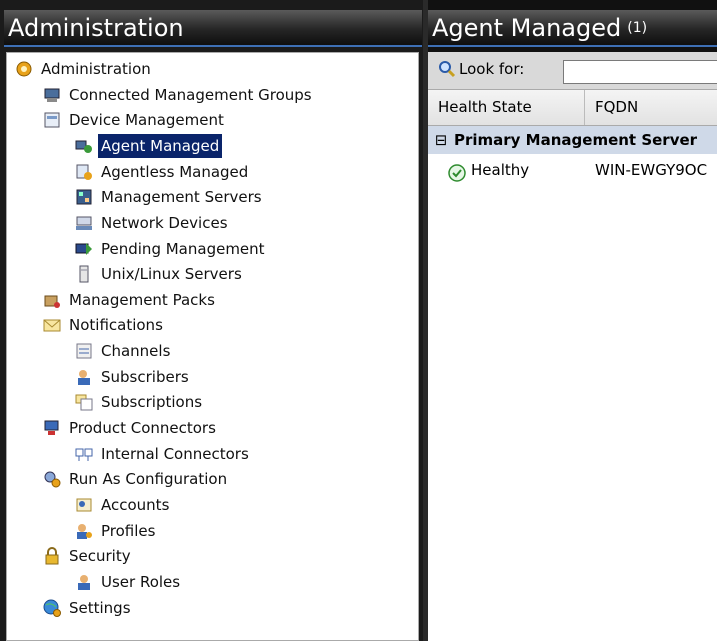 This screenshot has height=641, width=717. I want to click on tree-item-connected-management-groups: Connected Management Groups, so click(179, 95).